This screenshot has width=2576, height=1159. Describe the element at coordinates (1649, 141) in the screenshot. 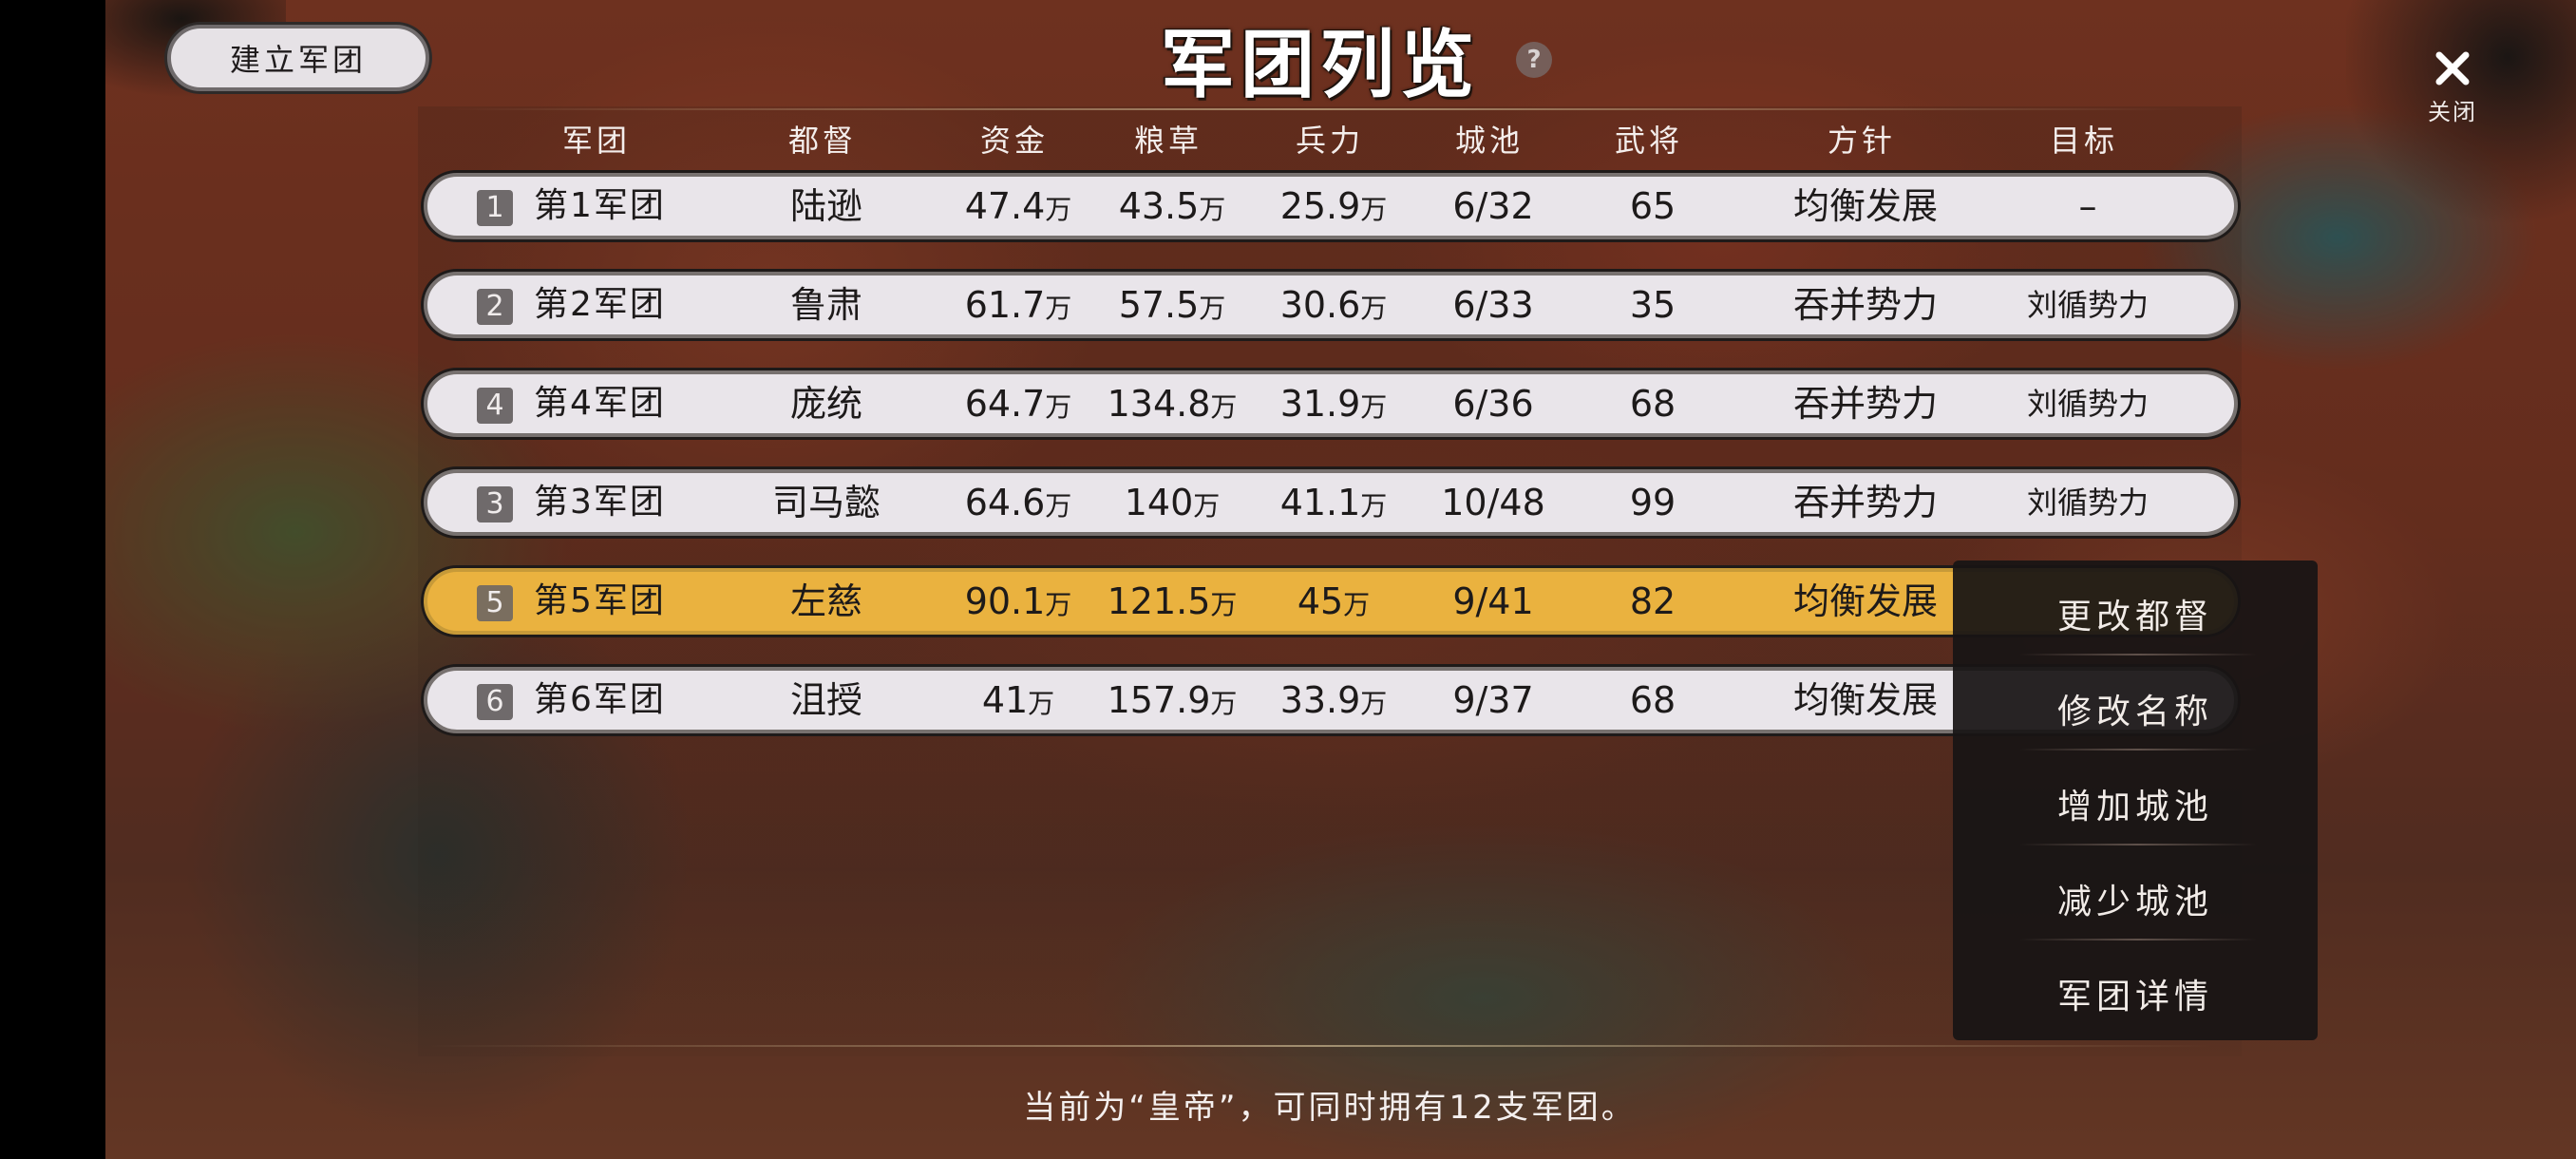

I see `column-header: 武将` at that location.